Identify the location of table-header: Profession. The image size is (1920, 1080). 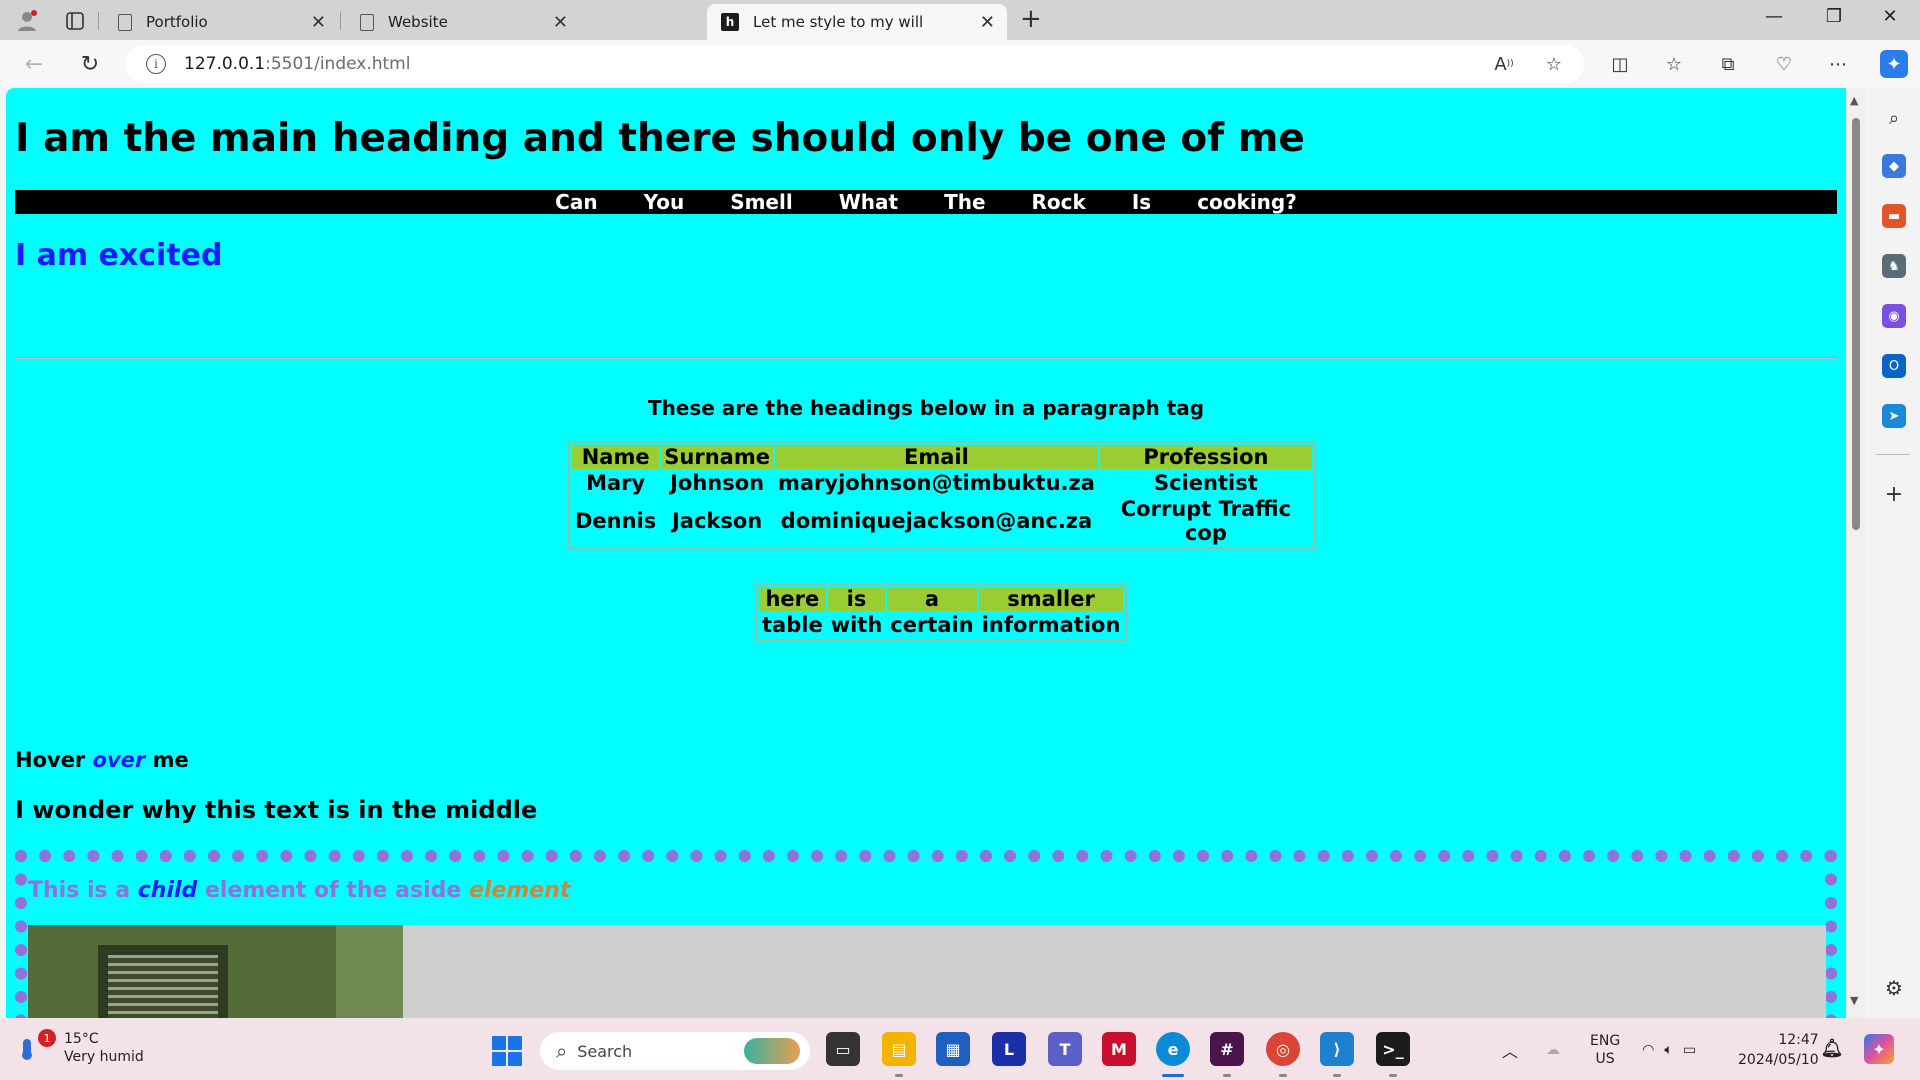
(1205, 457).